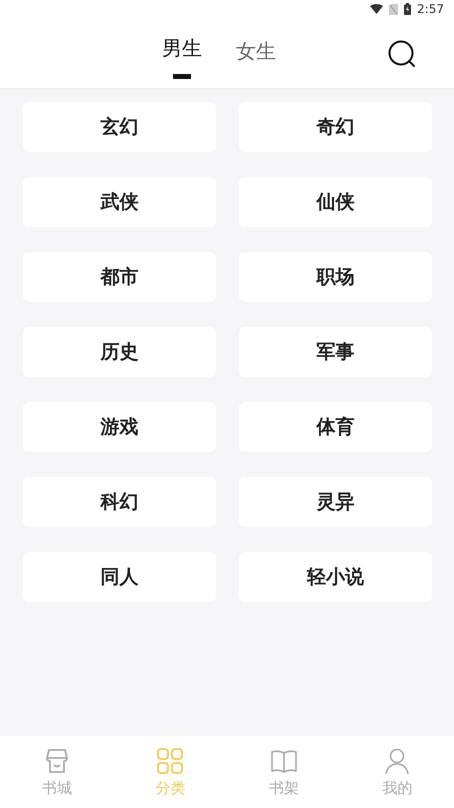 Image resolution: width=454 pixels, height=808 pixels. What do you see at coordinates (182, 53) in the screenshot?
I see `gender-tab: 男生` at bounding box center [182, 53].